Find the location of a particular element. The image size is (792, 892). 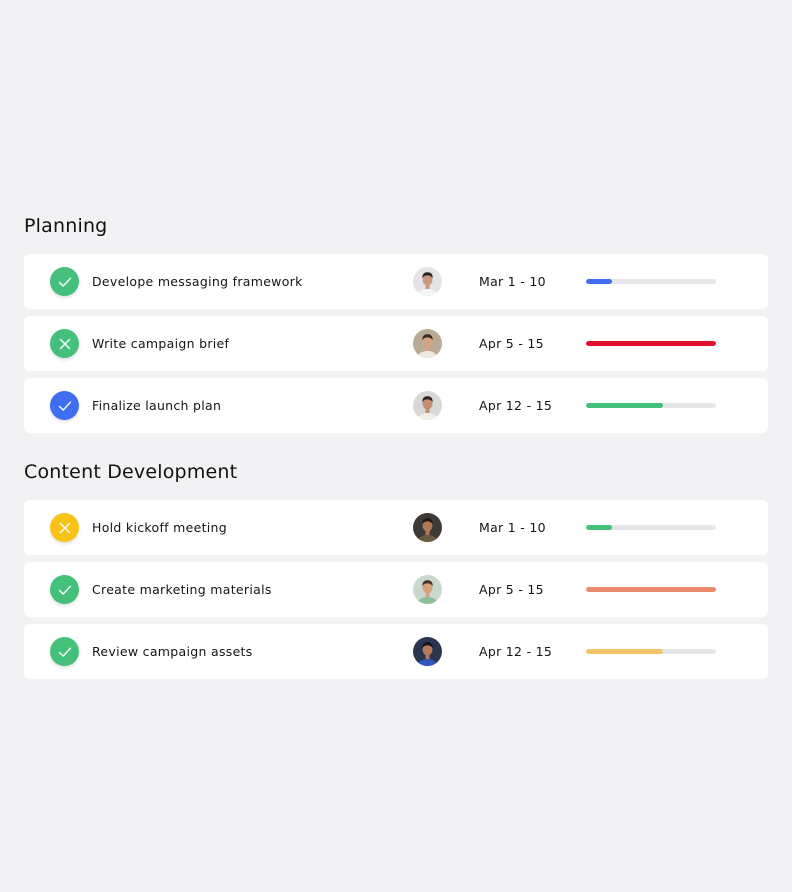

task-row: Create marketing materials Apr 5 - 15 is located at coordinates (396, 589).